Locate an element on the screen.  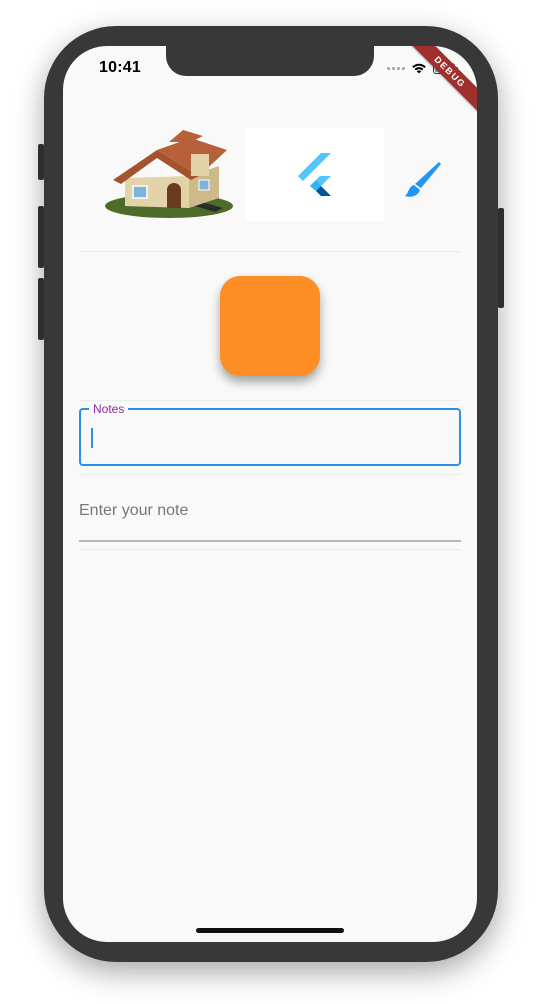
notes-field: Notes is located at coordinates (270, 434).